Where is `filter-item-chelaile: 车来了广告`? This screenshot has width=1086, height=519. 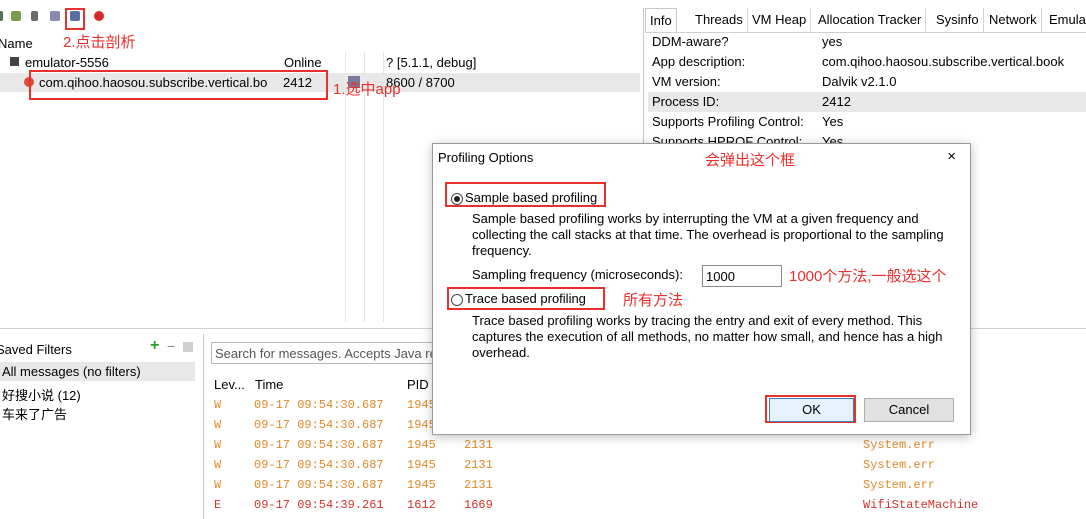 filter-item-chelaile: 车来了广告 is located at coordinates (34, 413).